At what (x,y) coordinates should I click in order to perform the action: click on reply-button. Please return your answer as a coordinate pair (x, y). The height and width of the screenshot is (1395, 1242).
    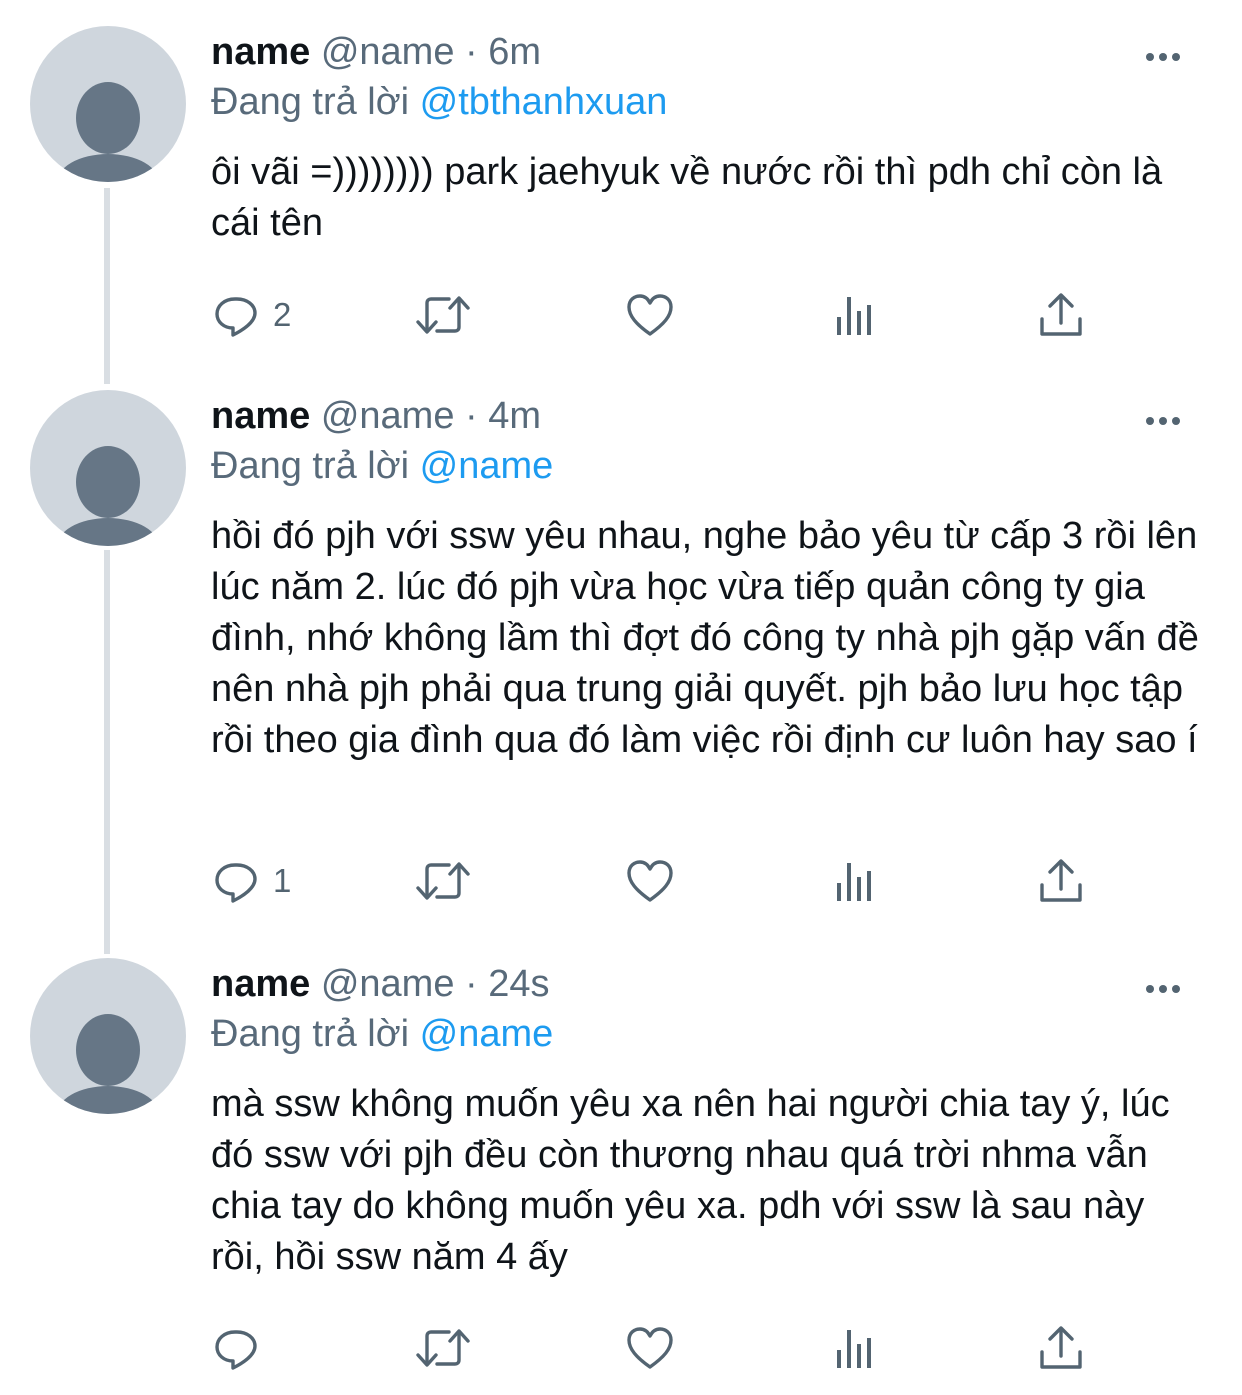
    Looking at the image, I should click on (243, 1348).